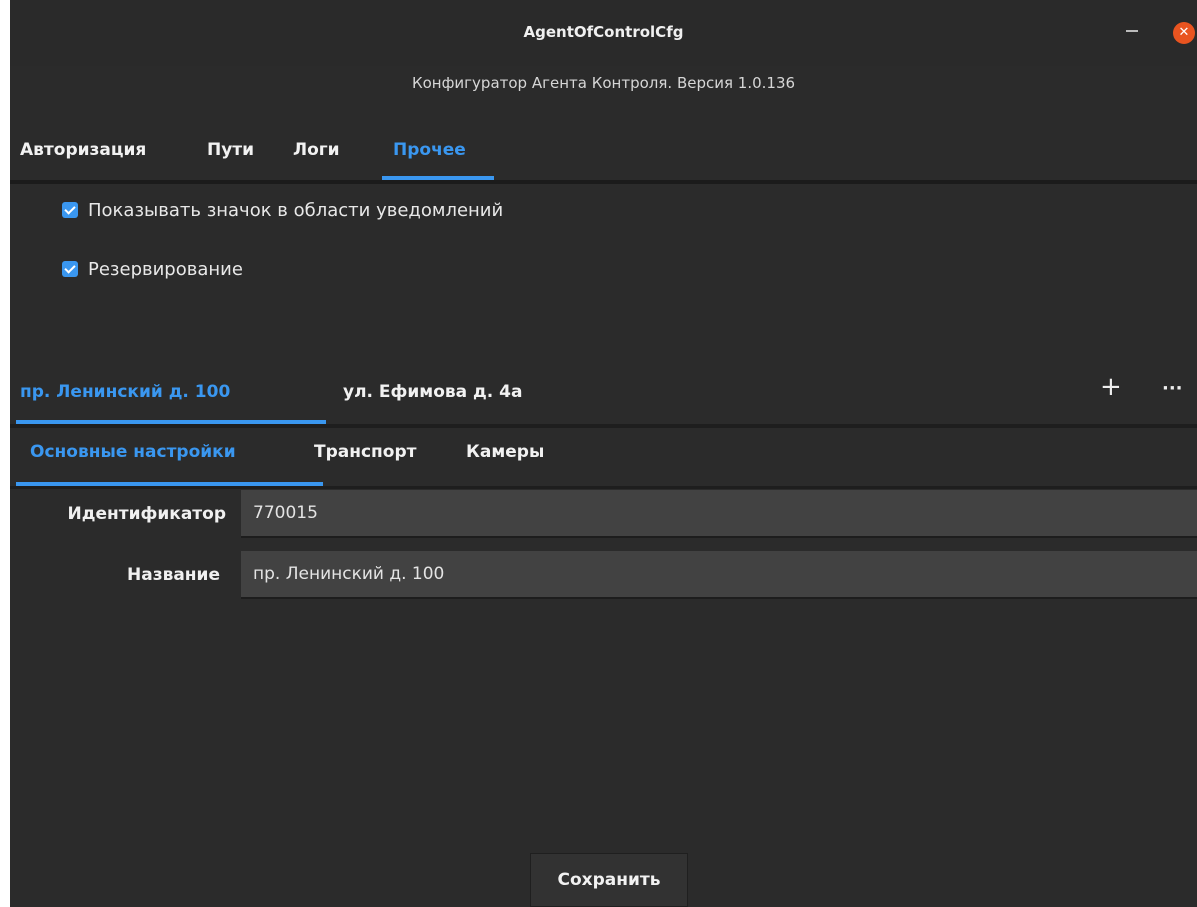  Describe the element at coordinates (173, 575) in the screenshot. I see `name-label: Название` at that location.